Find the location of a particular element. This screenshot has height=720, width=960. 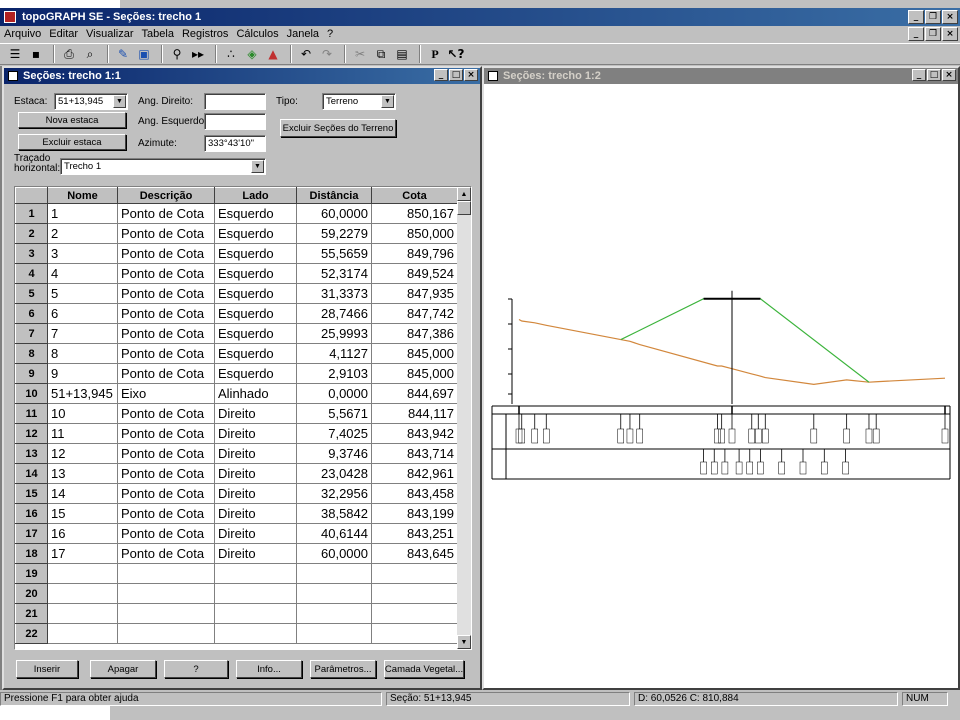

cell-cota: 844,697 is located at coordinates (414, 393).